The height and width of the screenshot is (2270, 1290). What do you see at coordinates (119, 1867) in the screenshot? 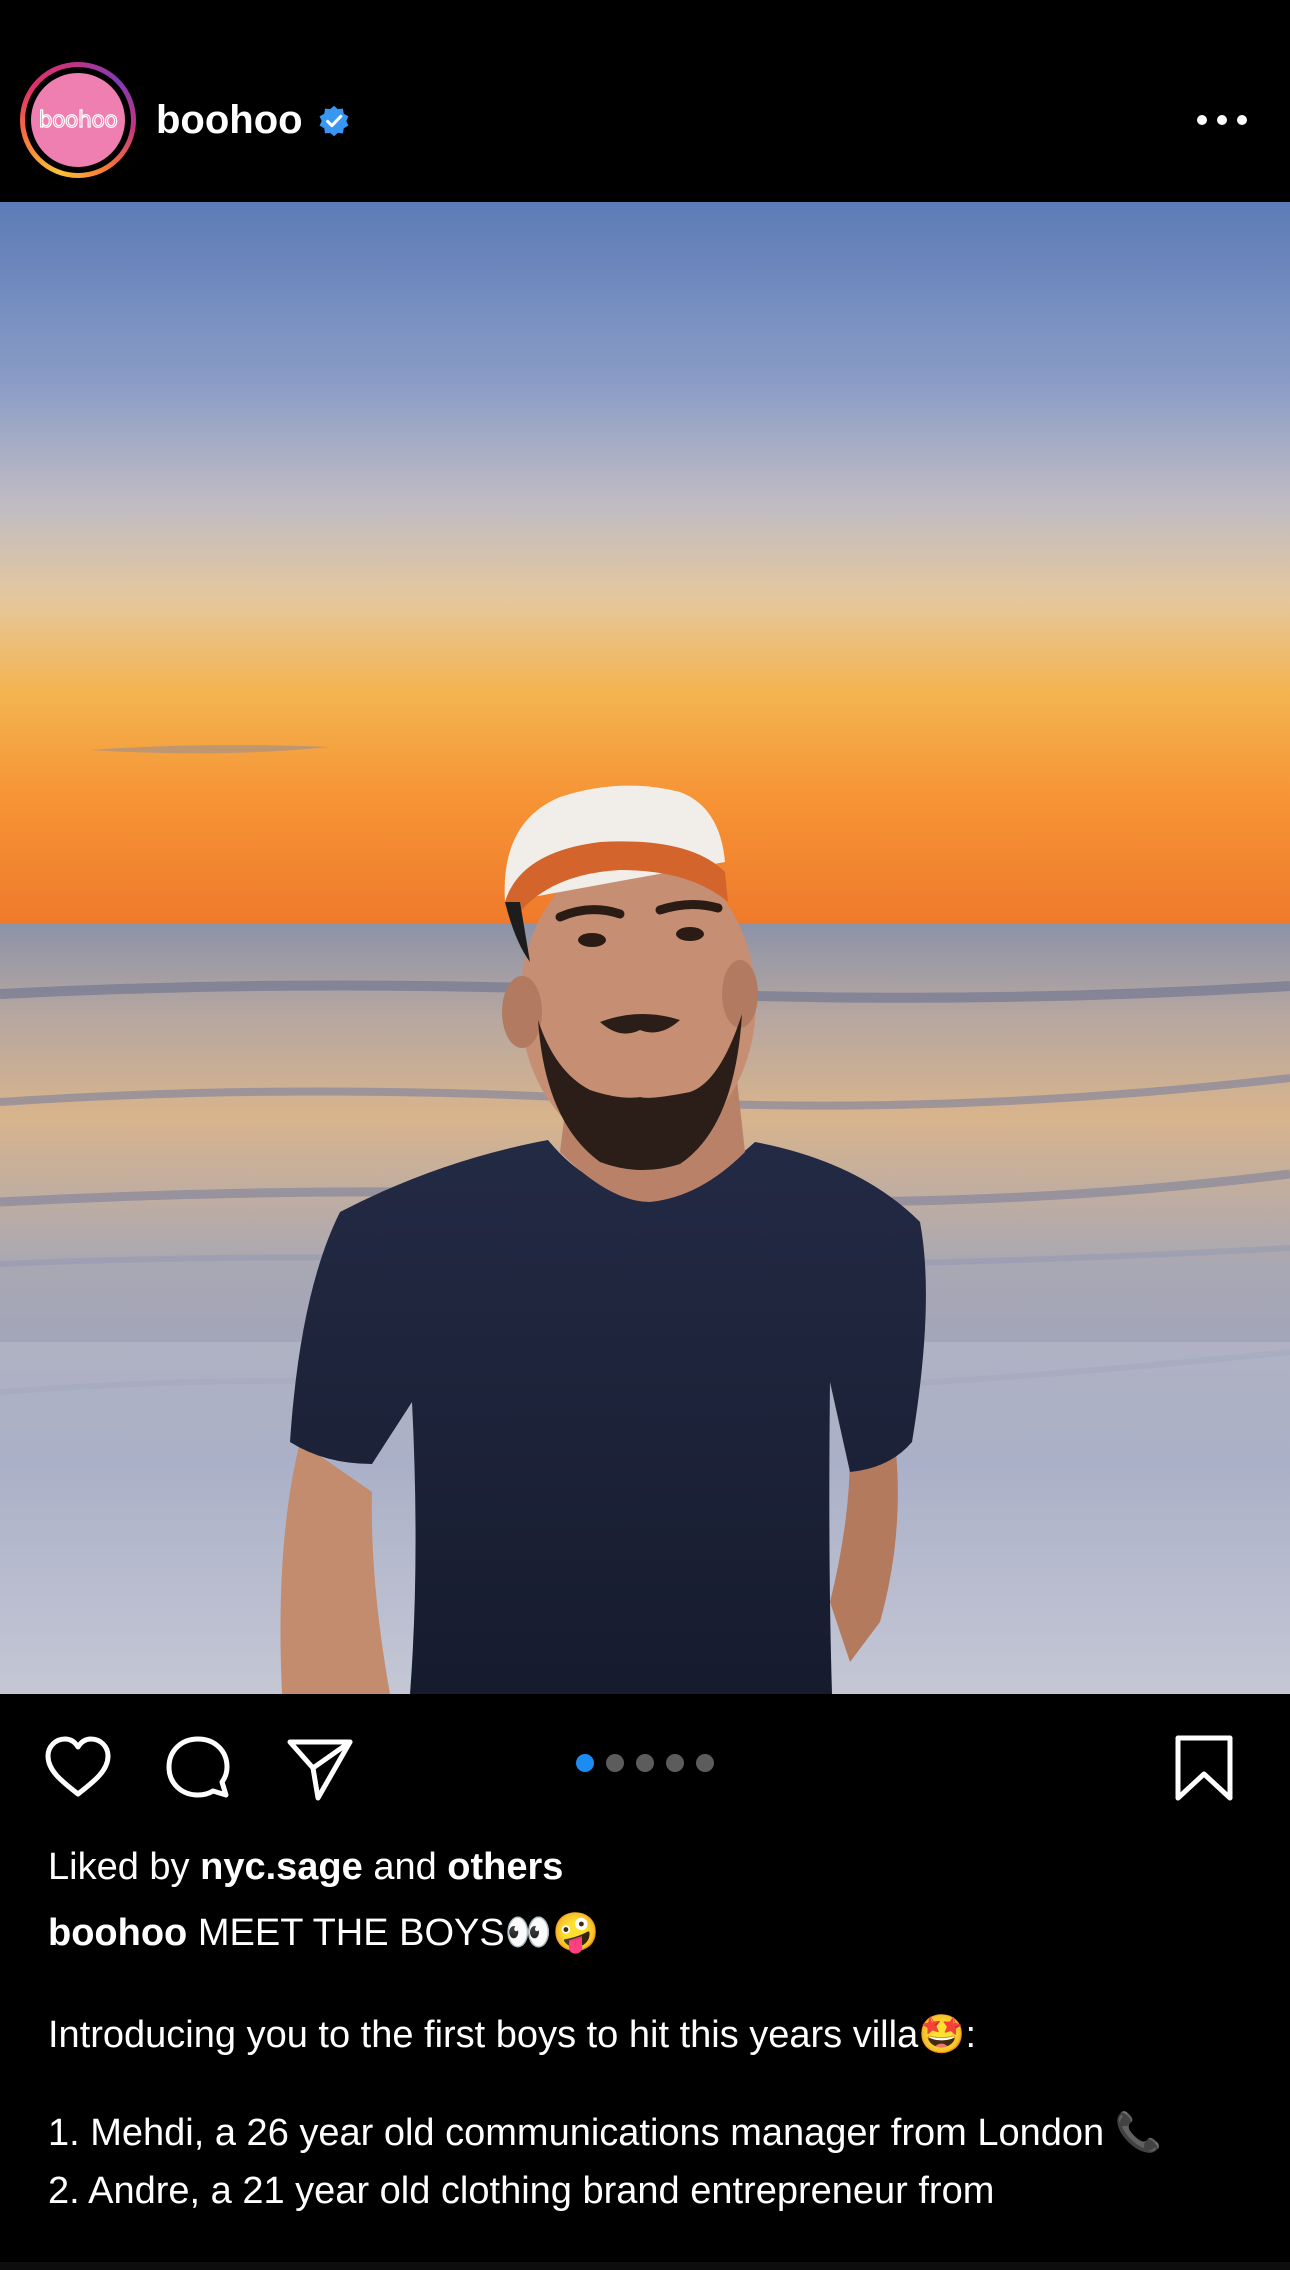
I see `likes-prefix: Liked by` at bounding box center [119, 1867].